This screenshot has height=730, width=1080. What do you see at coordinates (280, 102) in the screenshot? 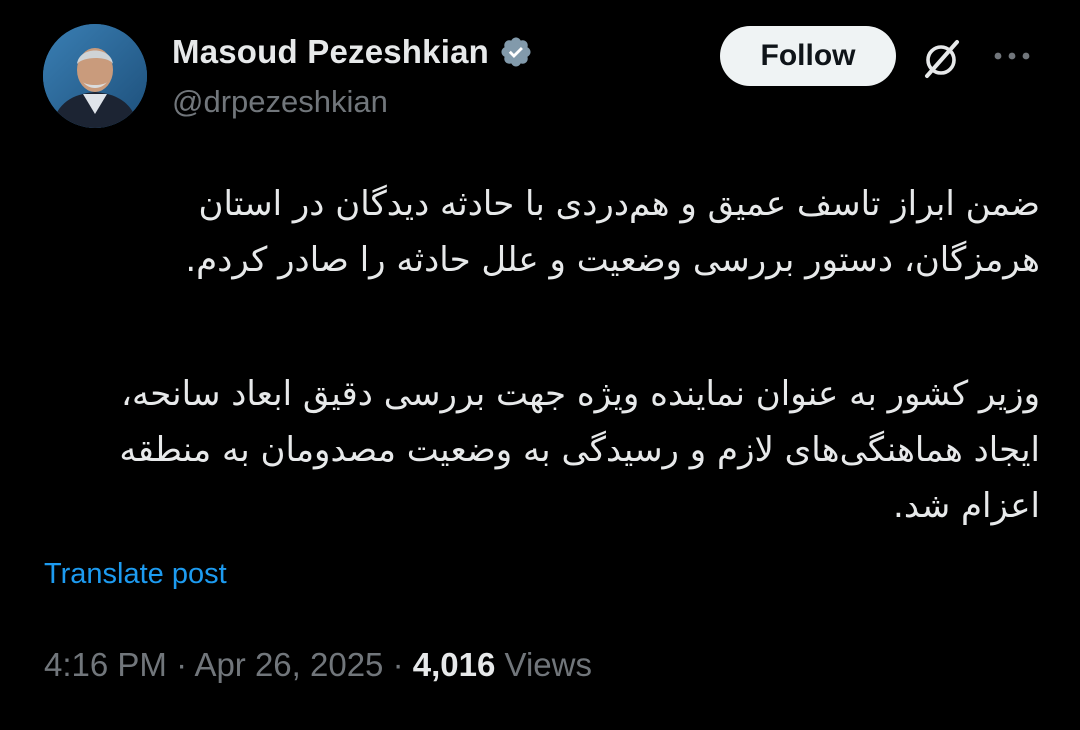
I see `author-handle: @drpezeshkian` at bounding box center [280, 102].